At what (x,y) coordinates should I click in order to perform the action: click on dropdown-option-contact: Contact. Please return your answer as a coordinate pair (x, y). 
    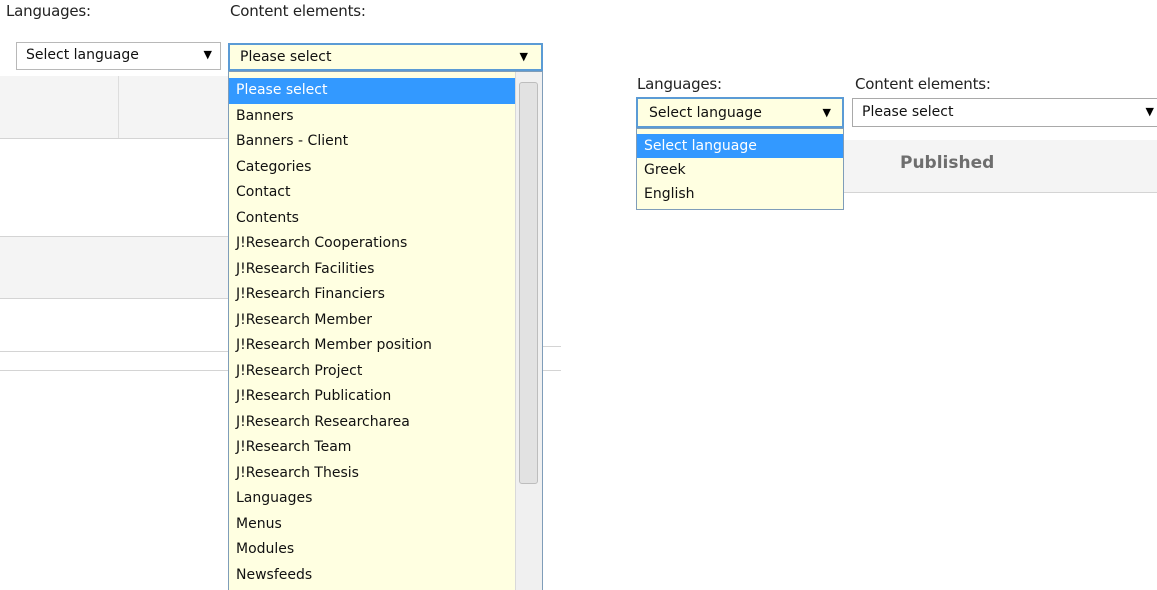
    Looking at the image, I should click on (372, 193).